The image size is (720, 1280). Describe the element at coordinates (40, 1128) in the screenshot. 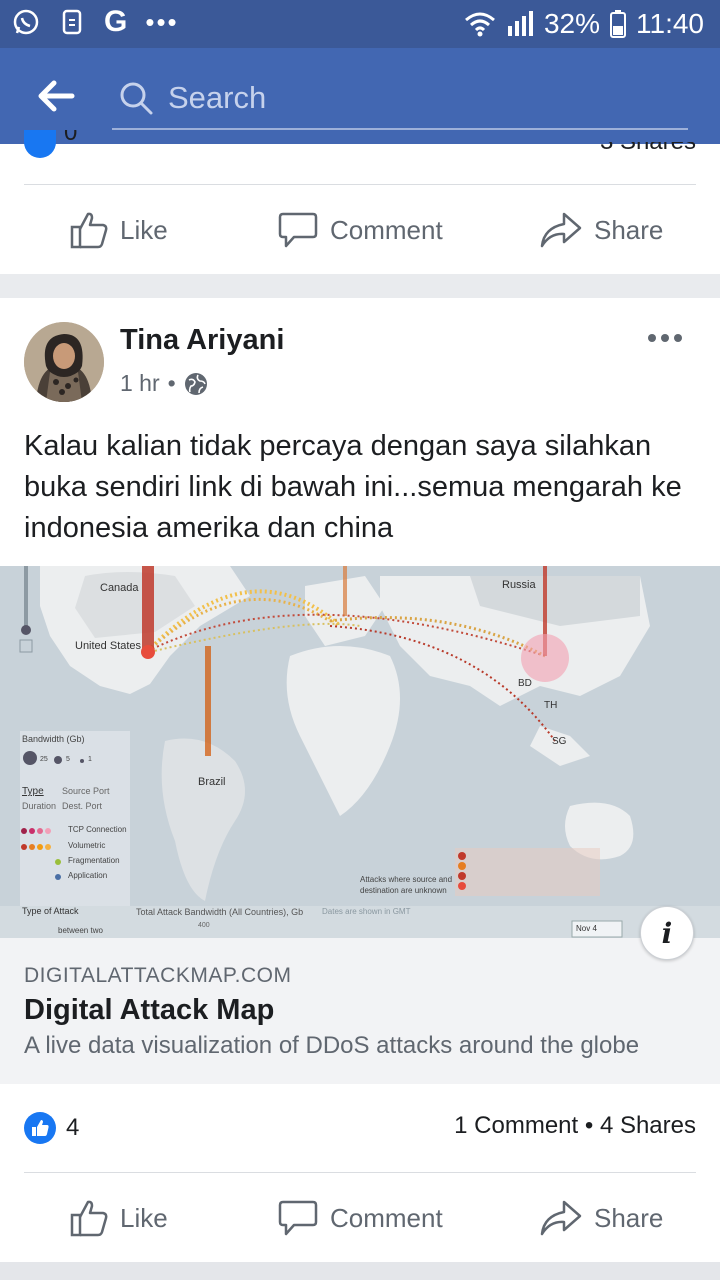

I see `like-reaction-icon` at that location.